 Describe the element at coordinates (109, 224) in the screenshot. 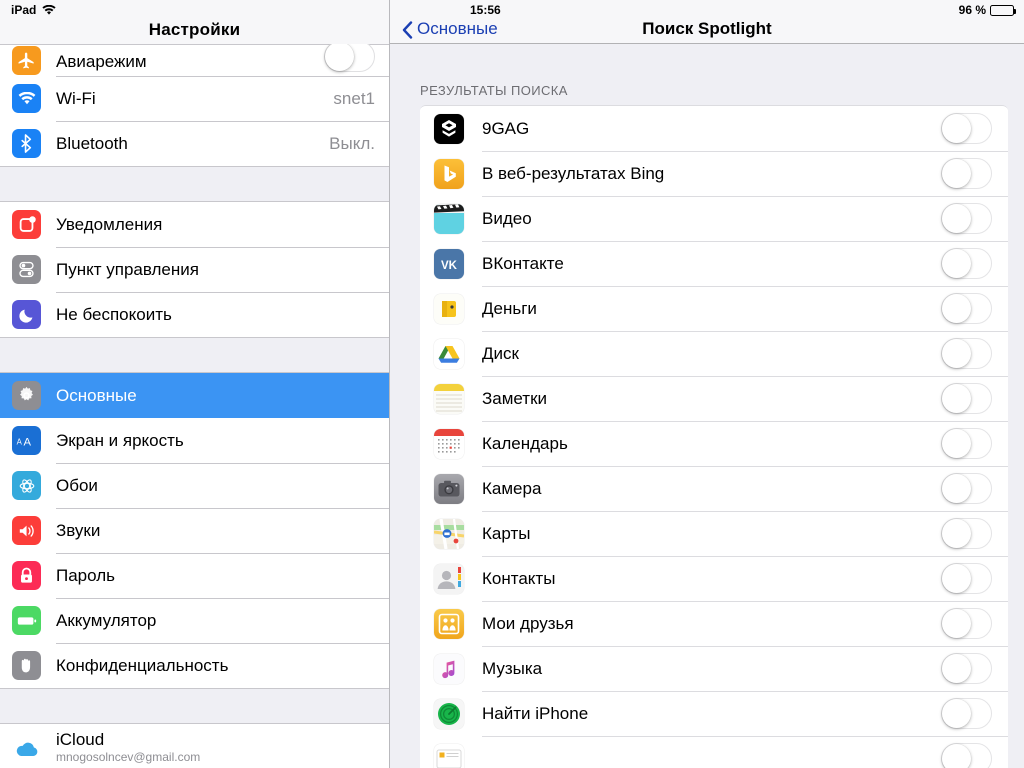

I see `sidebar-item-label: Уведомления` at that location.